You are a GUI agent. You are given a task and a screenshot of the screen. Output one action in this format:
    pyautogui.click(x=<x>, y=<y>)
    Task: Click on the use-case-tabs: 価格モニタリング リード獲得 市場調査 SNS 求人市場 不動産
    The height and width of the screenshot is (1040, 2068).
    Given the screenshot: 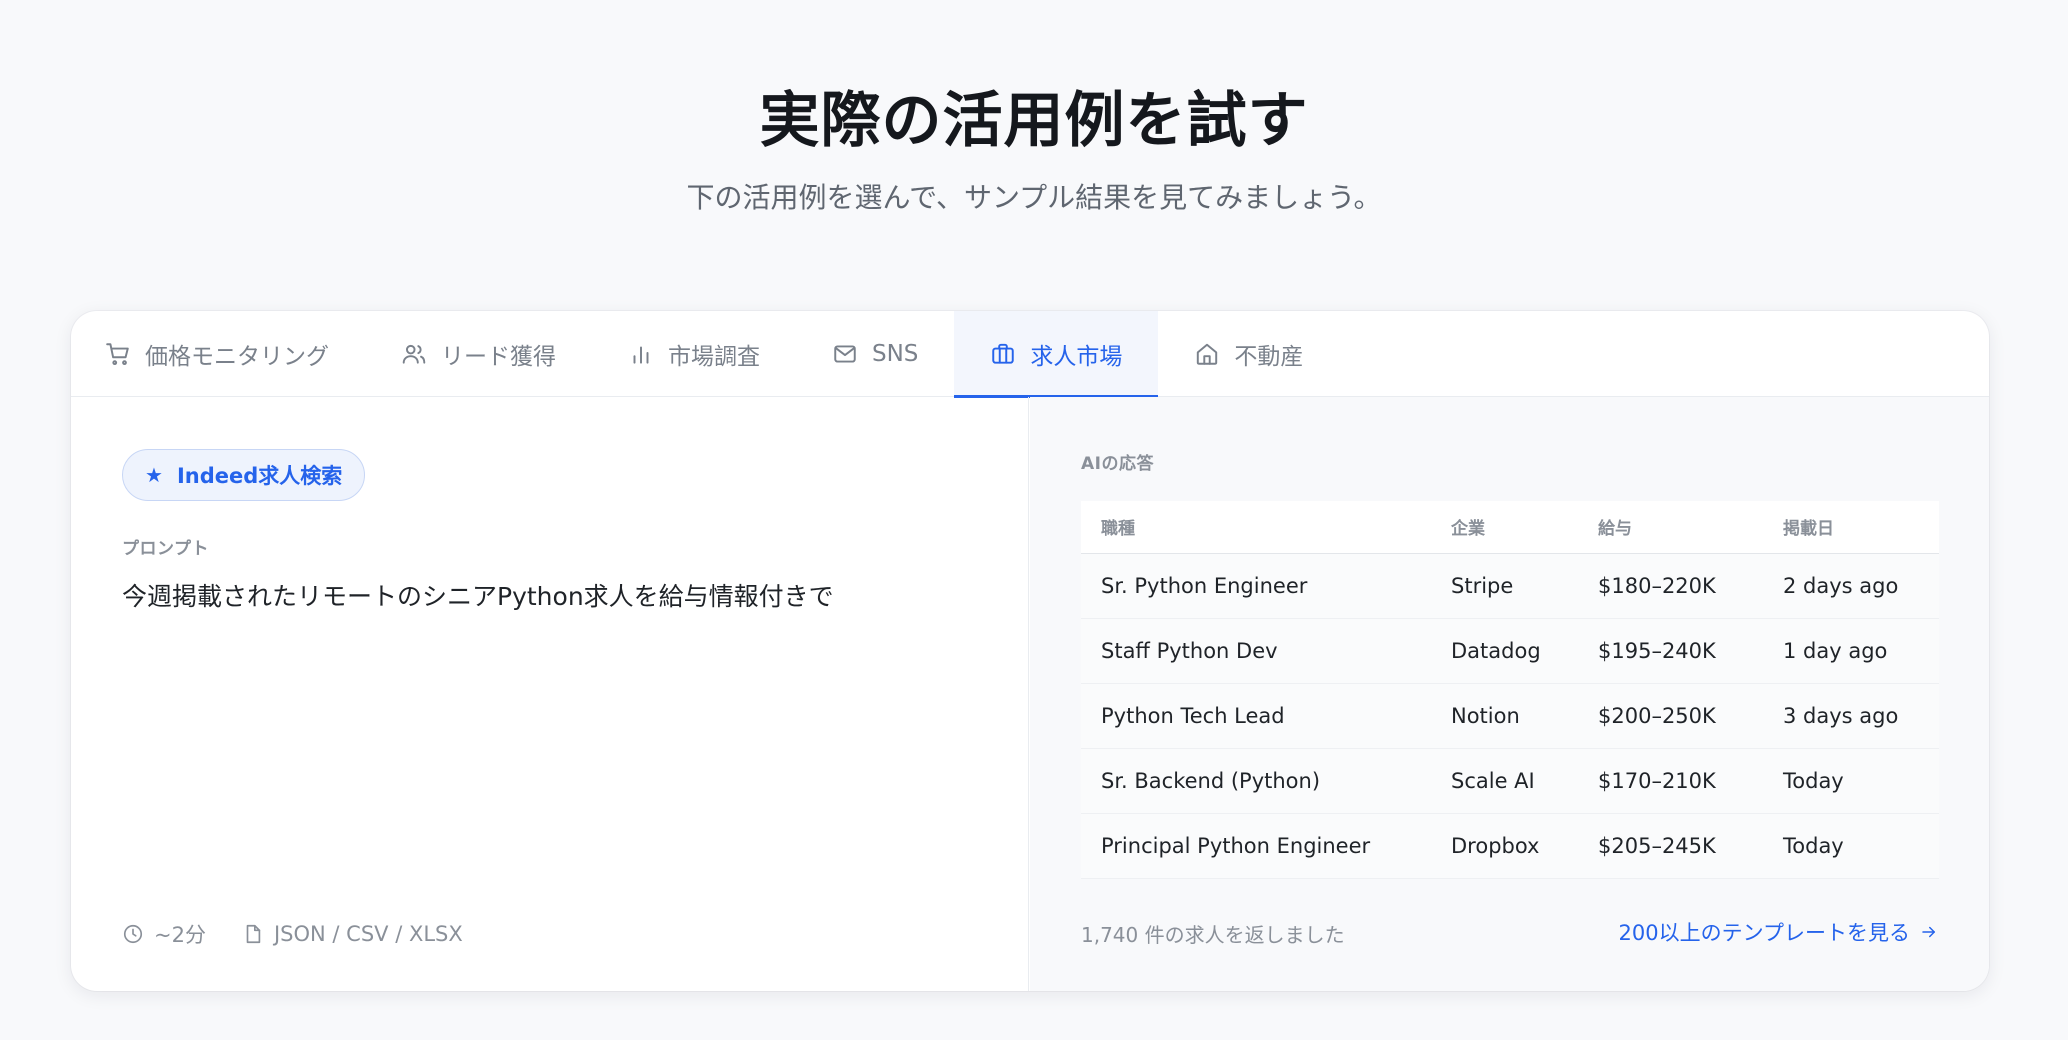 What is the action you would take?
    pyautogui.click(x=1030, y=354)
    